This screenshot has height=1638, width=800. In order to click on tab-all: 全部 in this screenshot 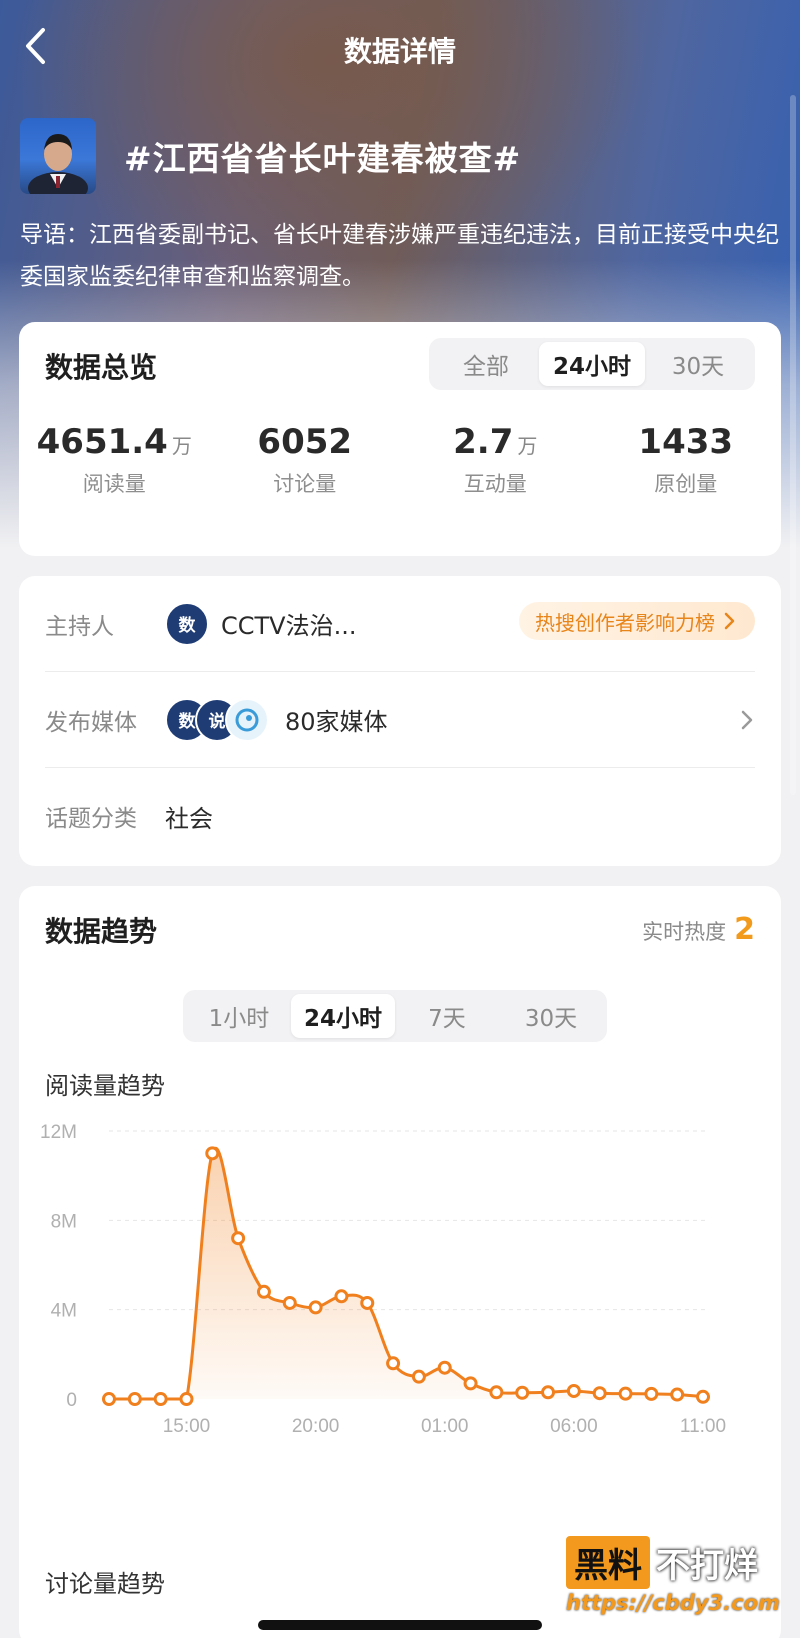, I will do `click(486, 364)`.